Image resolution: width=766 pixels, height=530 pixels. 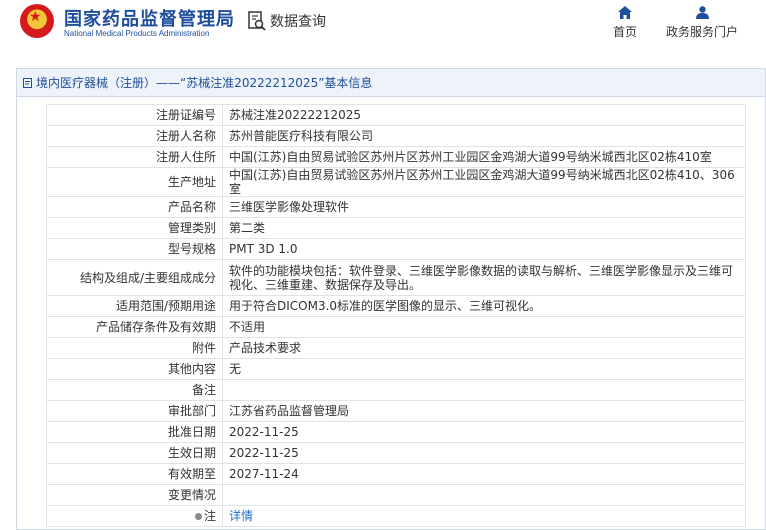 What do you see at coordinates (204, 83) in the screenshot?
I see `breadcrumb-text: 境内医疗器械（注册）——“苏械注准20222212025”基本信息` at bounding box center [204, 83].